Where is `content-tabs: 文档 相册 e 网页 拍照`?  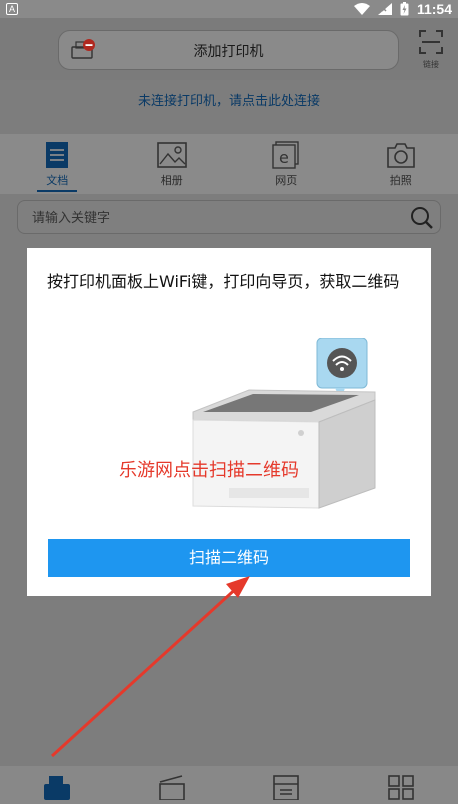
content-tabs: 文档 相册 e 网页 拍照 is located at coordinates (229, 164).